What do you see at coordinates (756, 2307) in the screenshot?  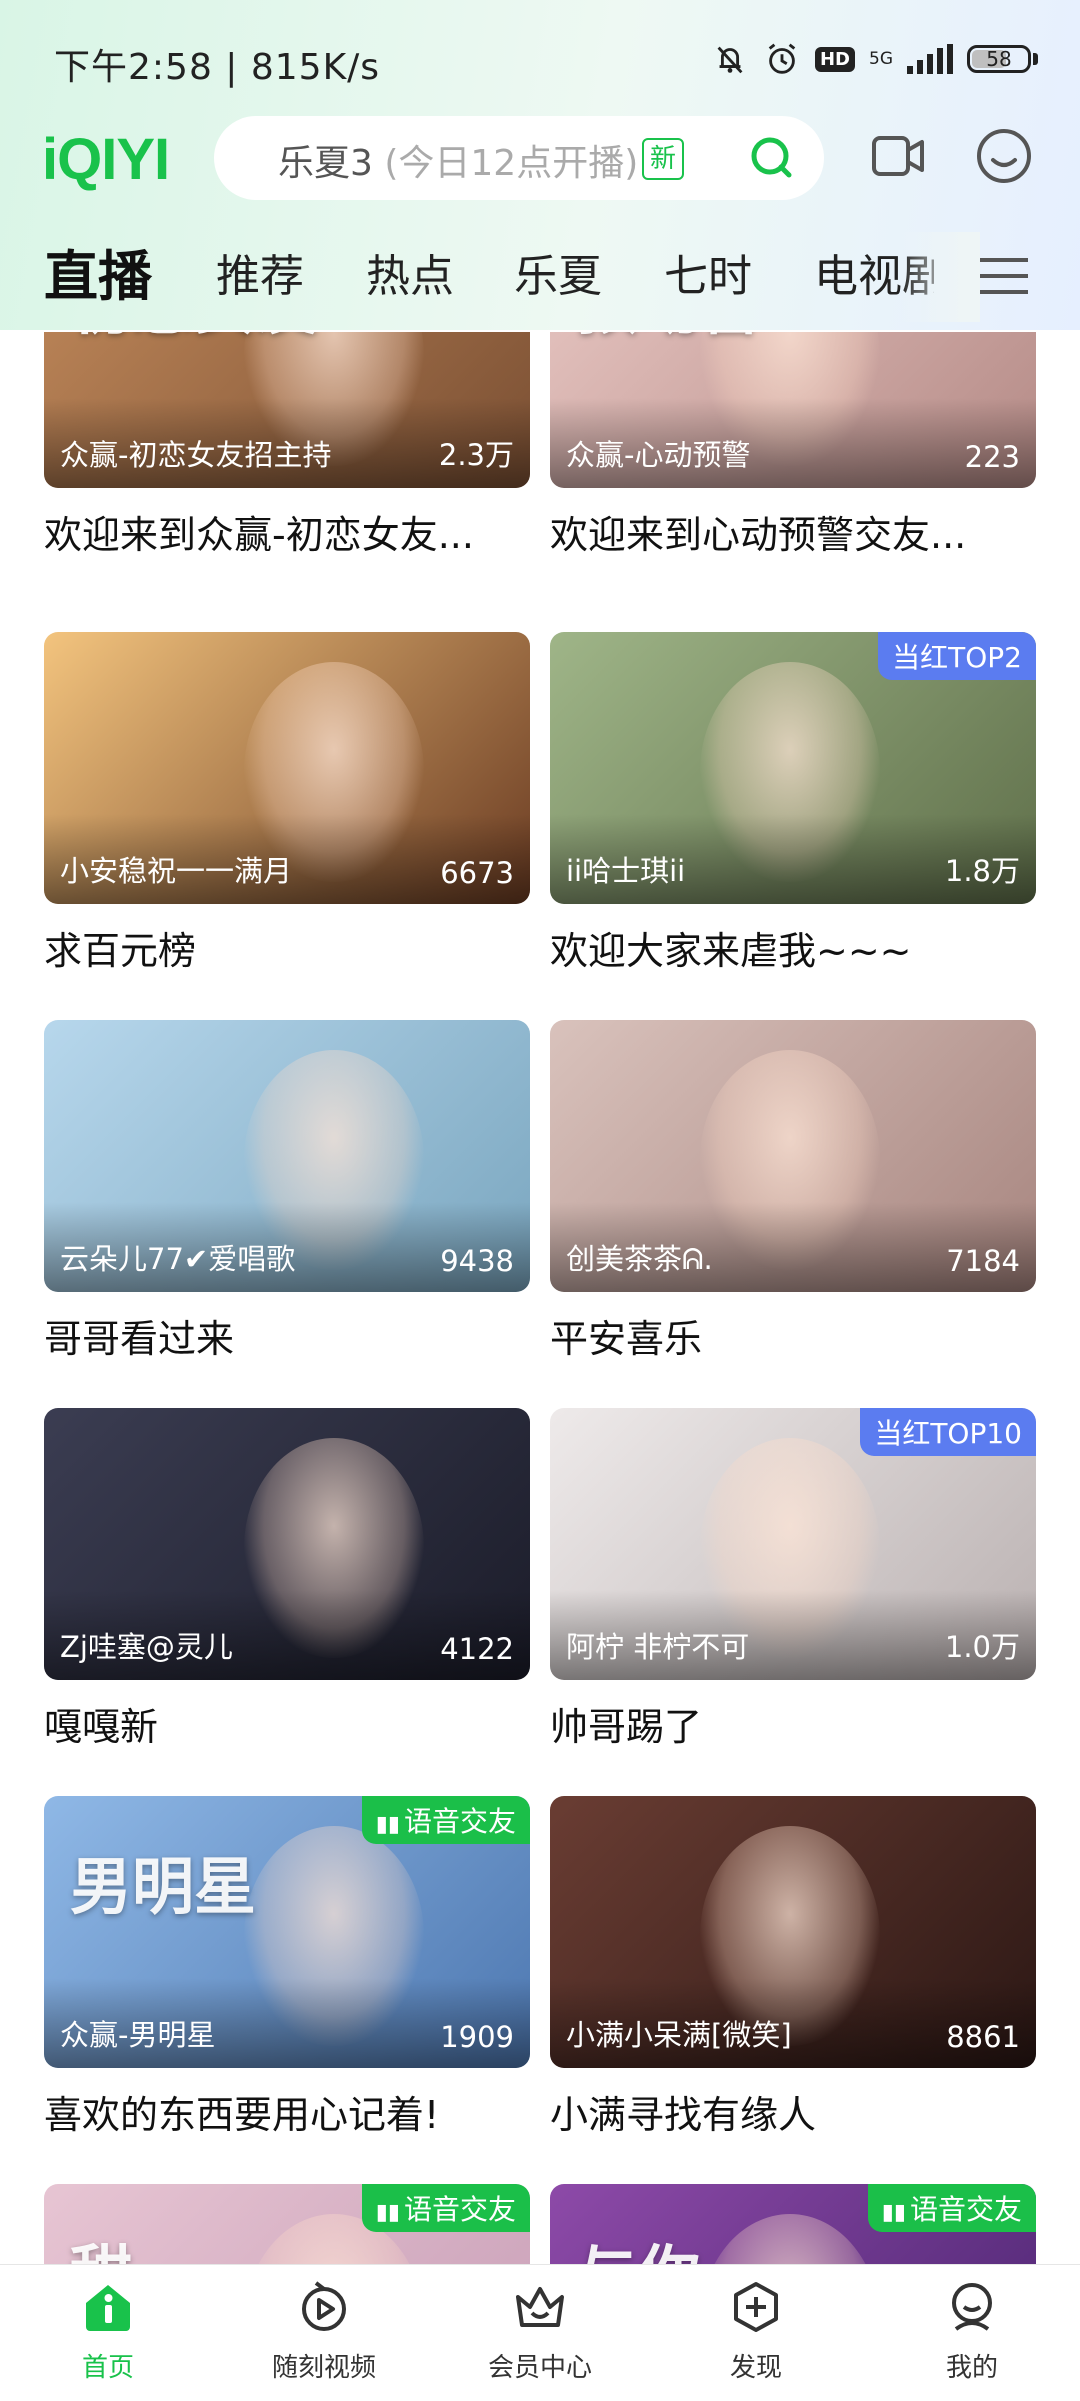 I see `discover-plus-icon` at bounding box center [756, 2307].